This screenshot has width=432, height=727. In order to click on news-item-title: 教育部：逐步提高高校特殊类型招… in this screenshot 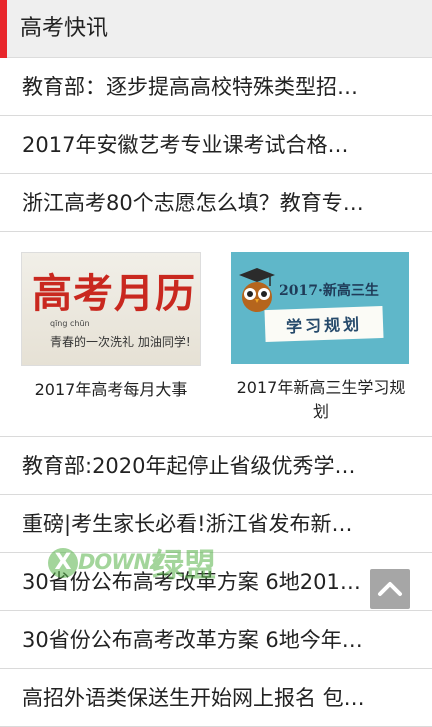, I will do `click(190, 87)`.